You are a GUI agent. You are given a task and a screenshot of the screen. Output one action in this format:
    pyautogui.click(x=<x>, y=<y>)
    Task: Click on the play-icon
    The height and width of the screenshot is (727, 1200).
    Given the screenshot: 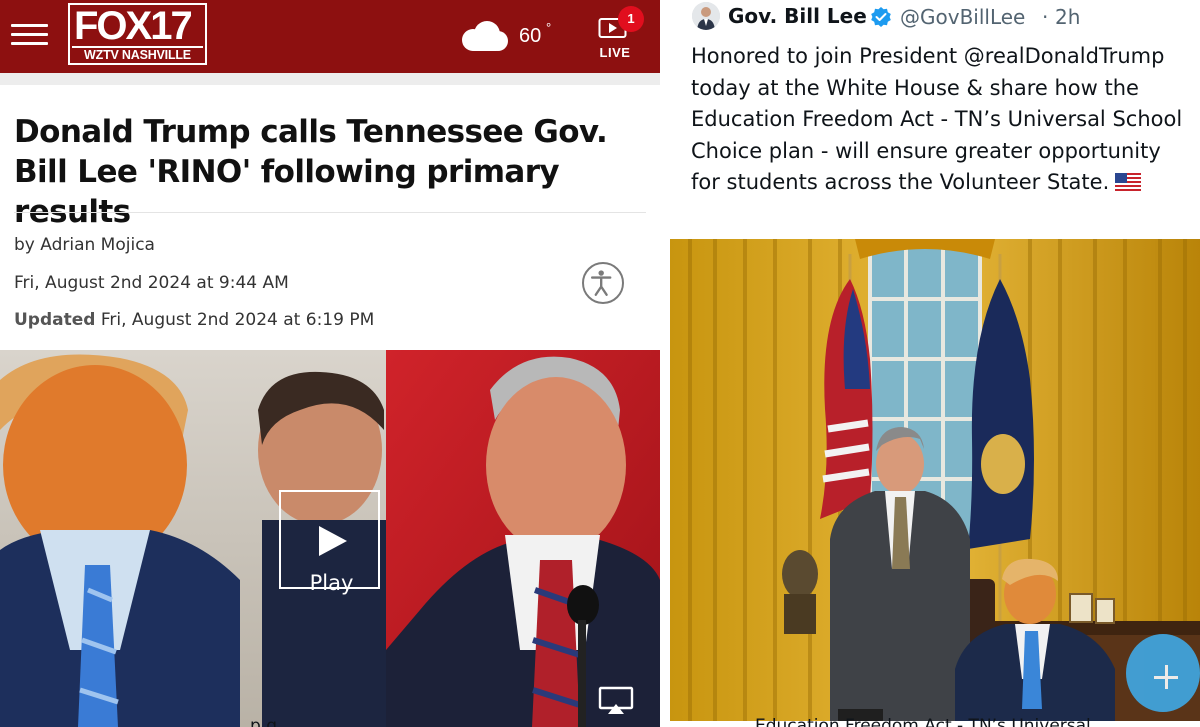 What is the action you would take?
    pyautogui.click(x=333, y=541)
    